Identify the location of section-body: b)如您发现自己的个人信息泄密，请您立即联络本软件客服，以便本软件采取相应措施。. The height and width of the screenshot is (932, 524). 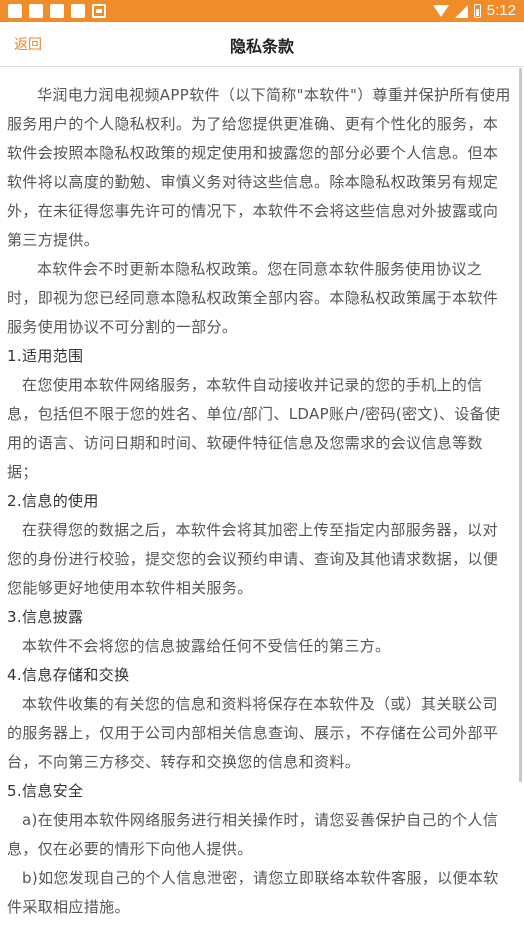
(253, 892).